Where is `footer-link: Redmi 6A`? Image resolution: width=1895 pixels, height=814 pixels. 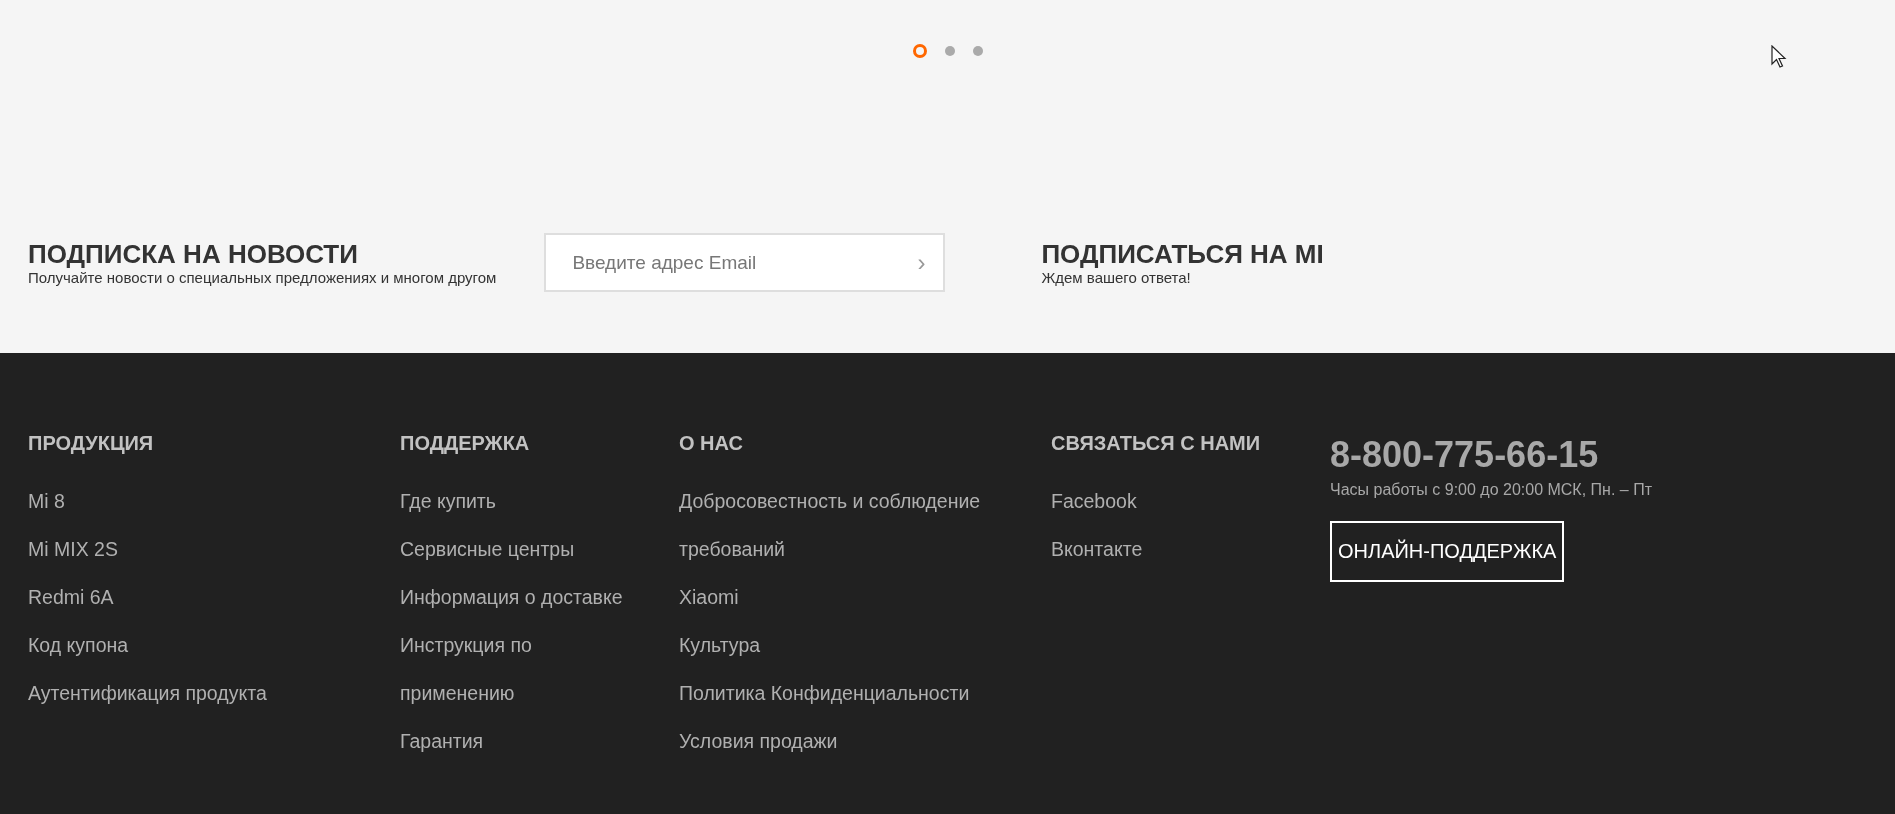
footer-link: Redmi 6A is located at coordinates (71, 597).